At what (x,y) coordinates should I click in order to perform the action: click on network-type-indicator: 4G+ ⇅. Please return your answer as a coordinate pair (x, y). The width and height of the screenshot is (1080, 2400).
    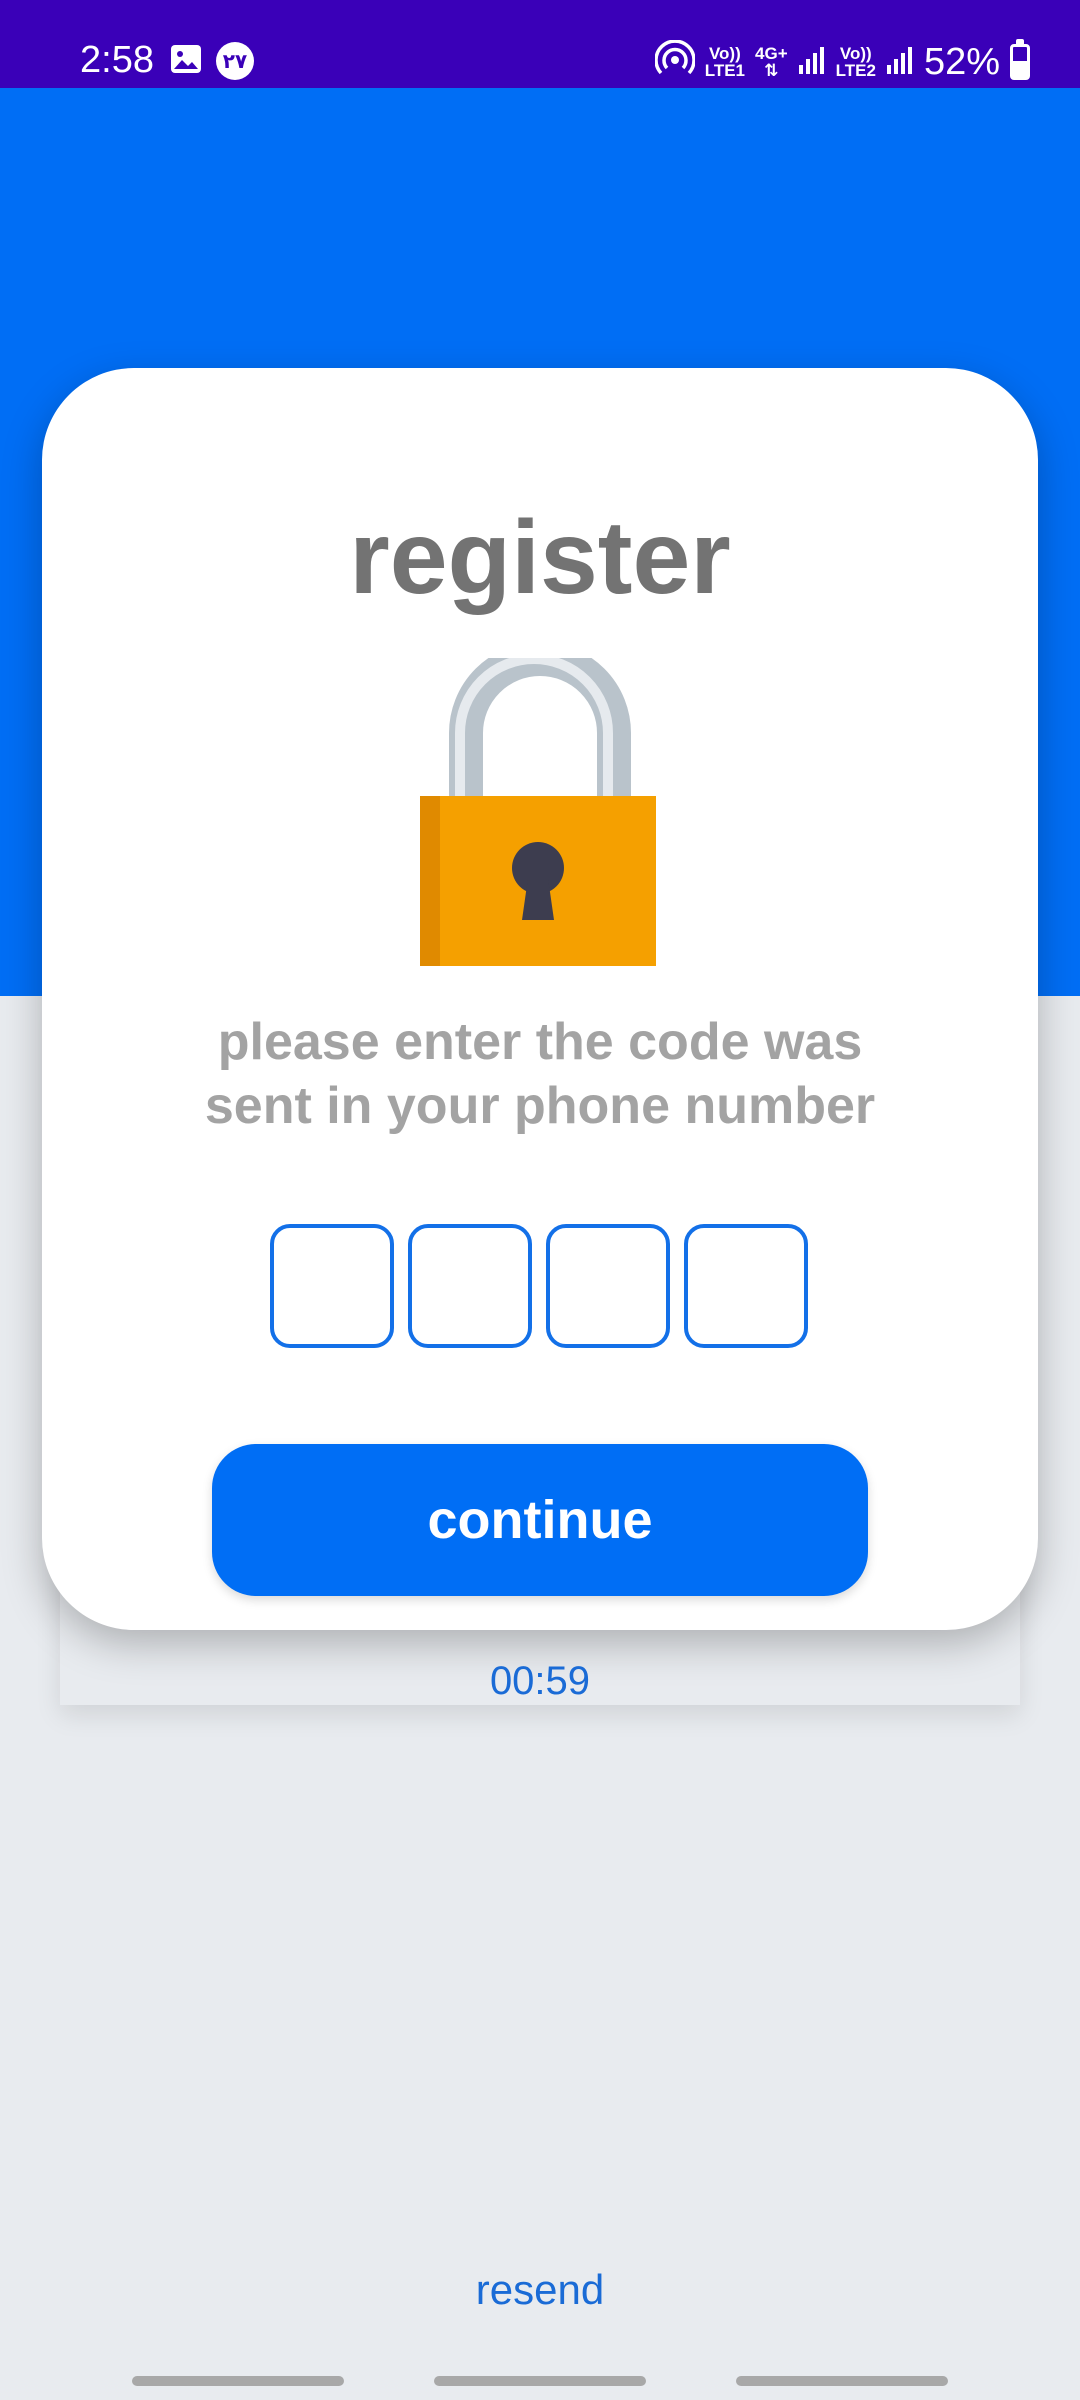
    Looking at the image, I should click on (771, 62).